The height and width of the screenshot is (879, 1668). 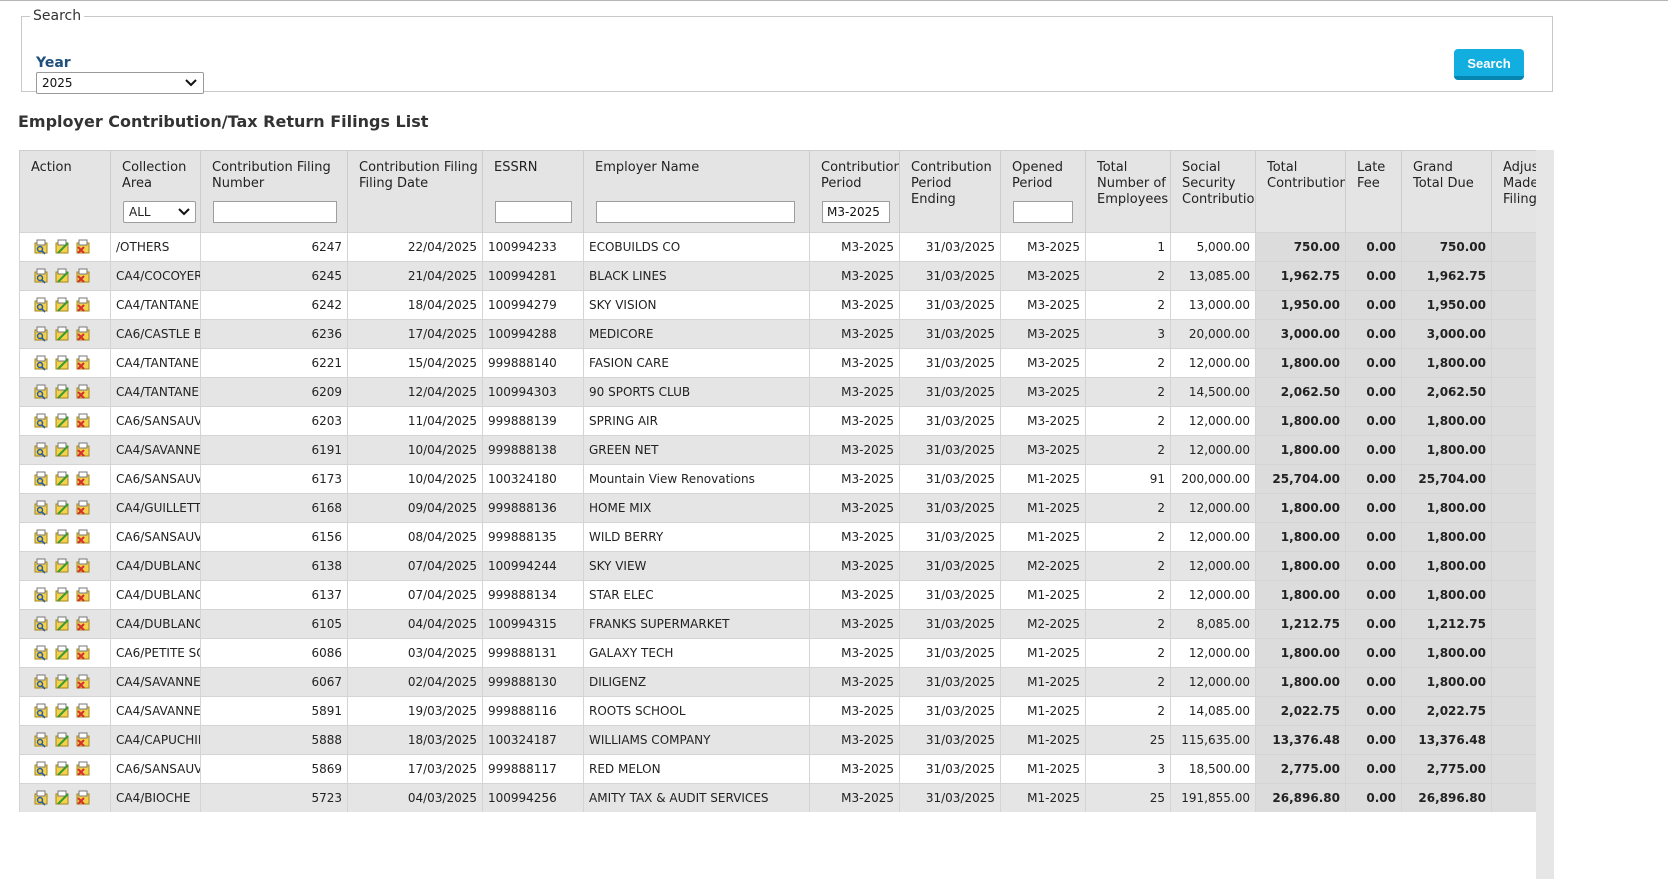 What do you see at coordinates (159, 211) in the screenshot?
I see `collection-area-filter: ALL` at bounding box center [159, 211].